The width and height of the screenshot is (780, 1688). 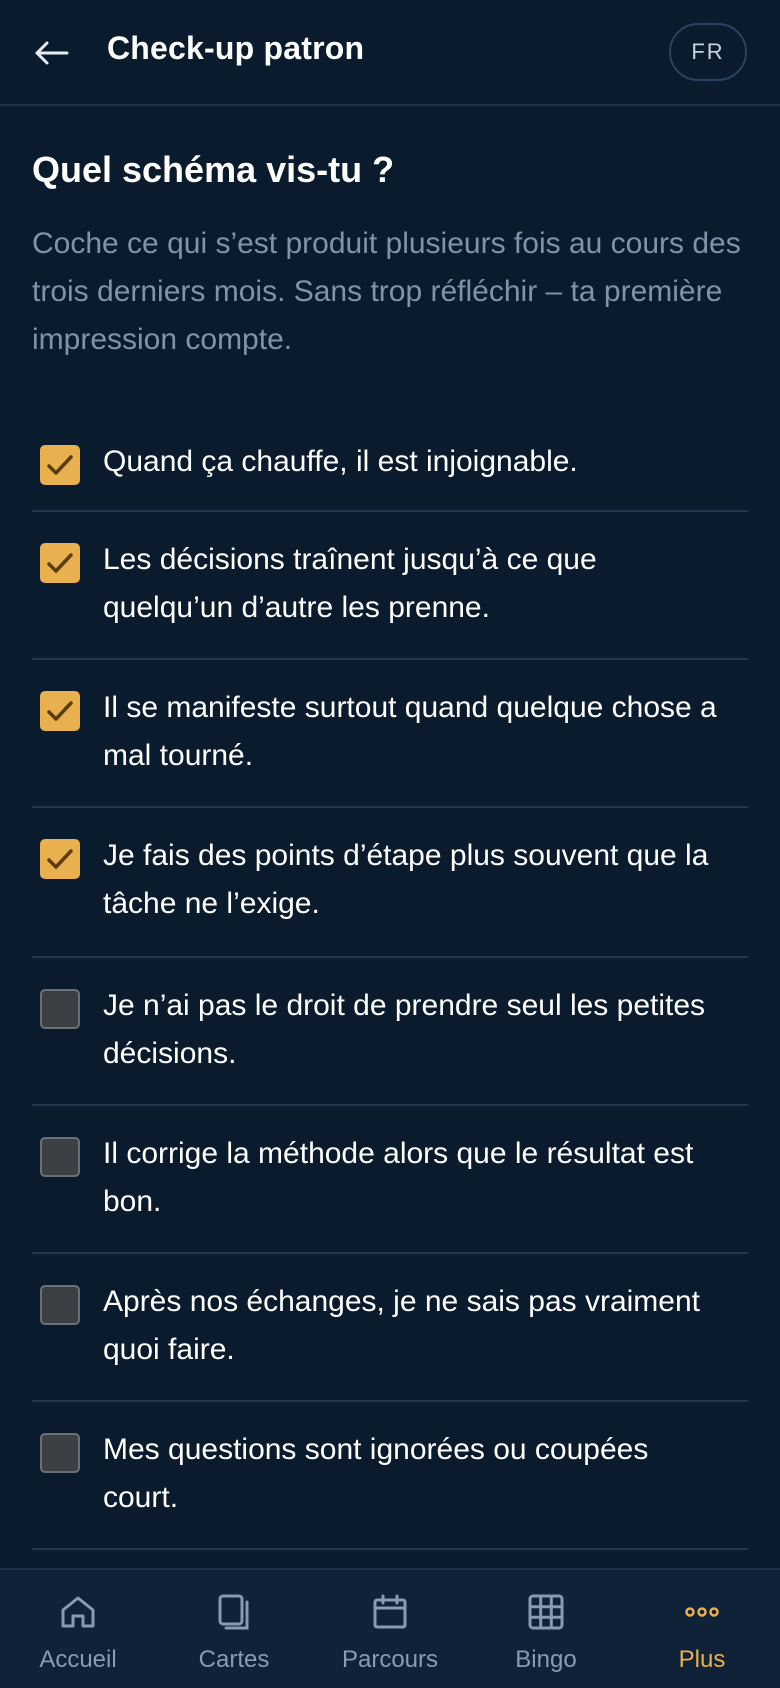 What do you see at coordinates (546, 1612) in the screenshot?
I see `grid-icon` at bounding box center [546, 1612].